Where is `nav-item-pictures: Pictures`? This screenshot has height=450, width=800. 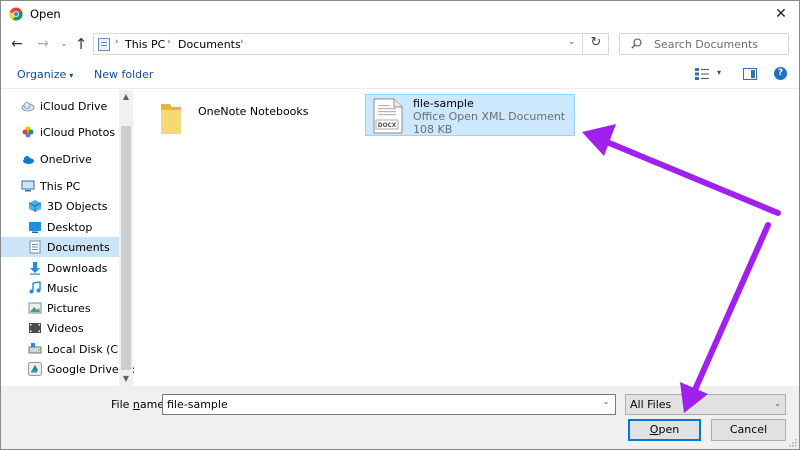
nav-item-pictures: Pictures is located at coordinates (60, 308).